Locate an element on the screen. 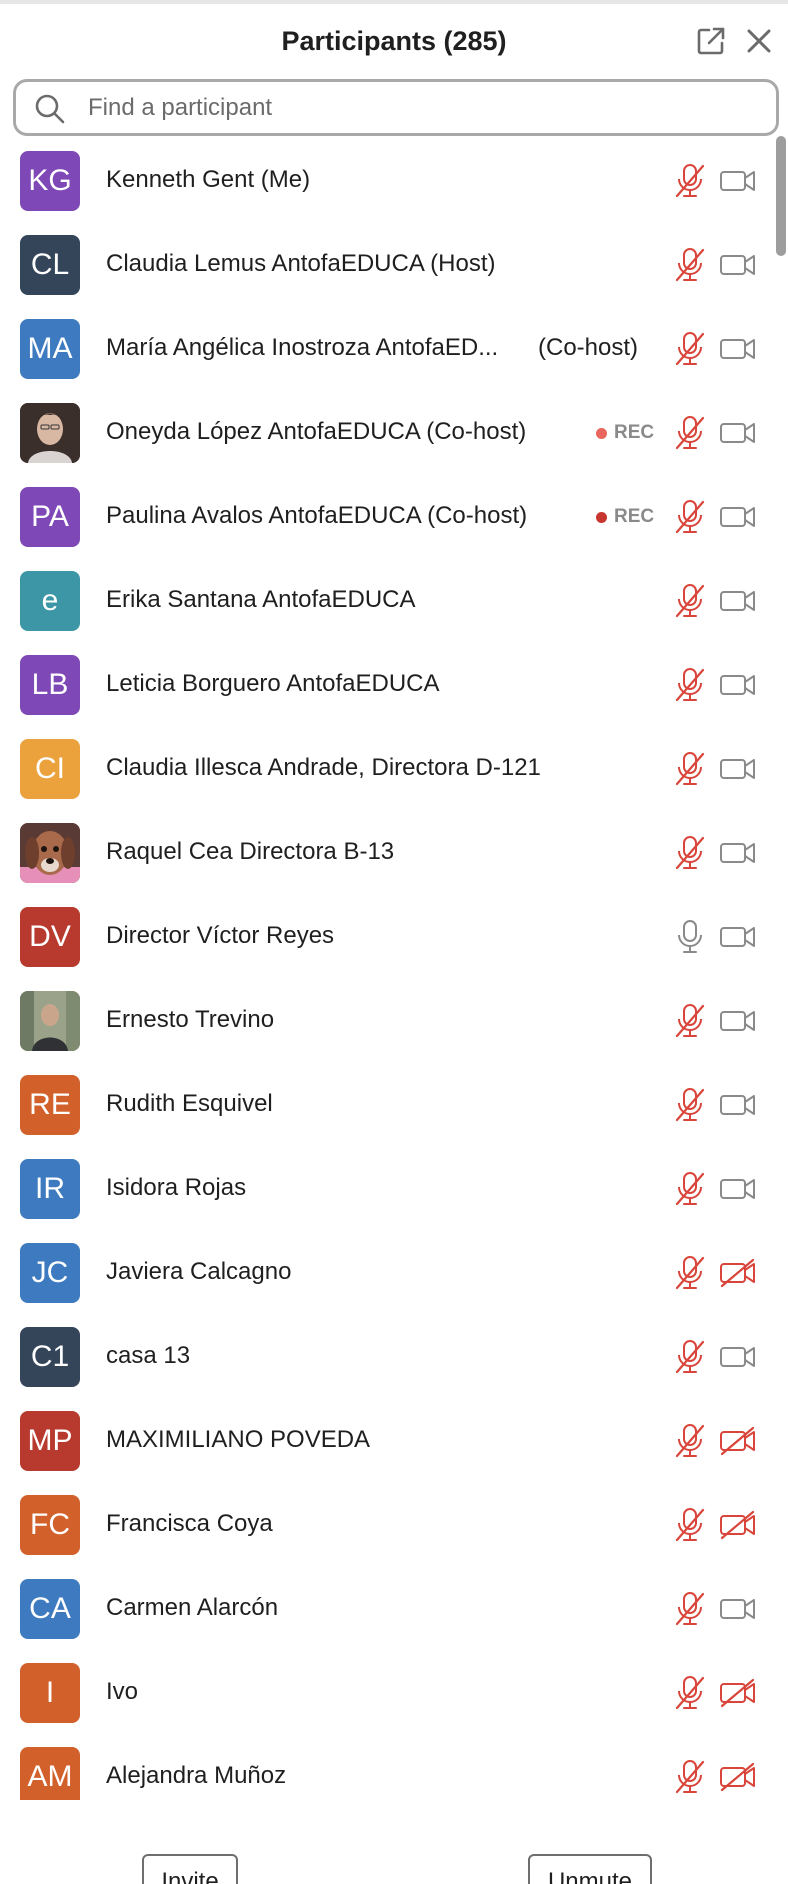 Image resolution: width=788 pixels, height=1884 pixels. participant-name: Erika Santana AntofaEDUCA is located at coordinates (261, 599).